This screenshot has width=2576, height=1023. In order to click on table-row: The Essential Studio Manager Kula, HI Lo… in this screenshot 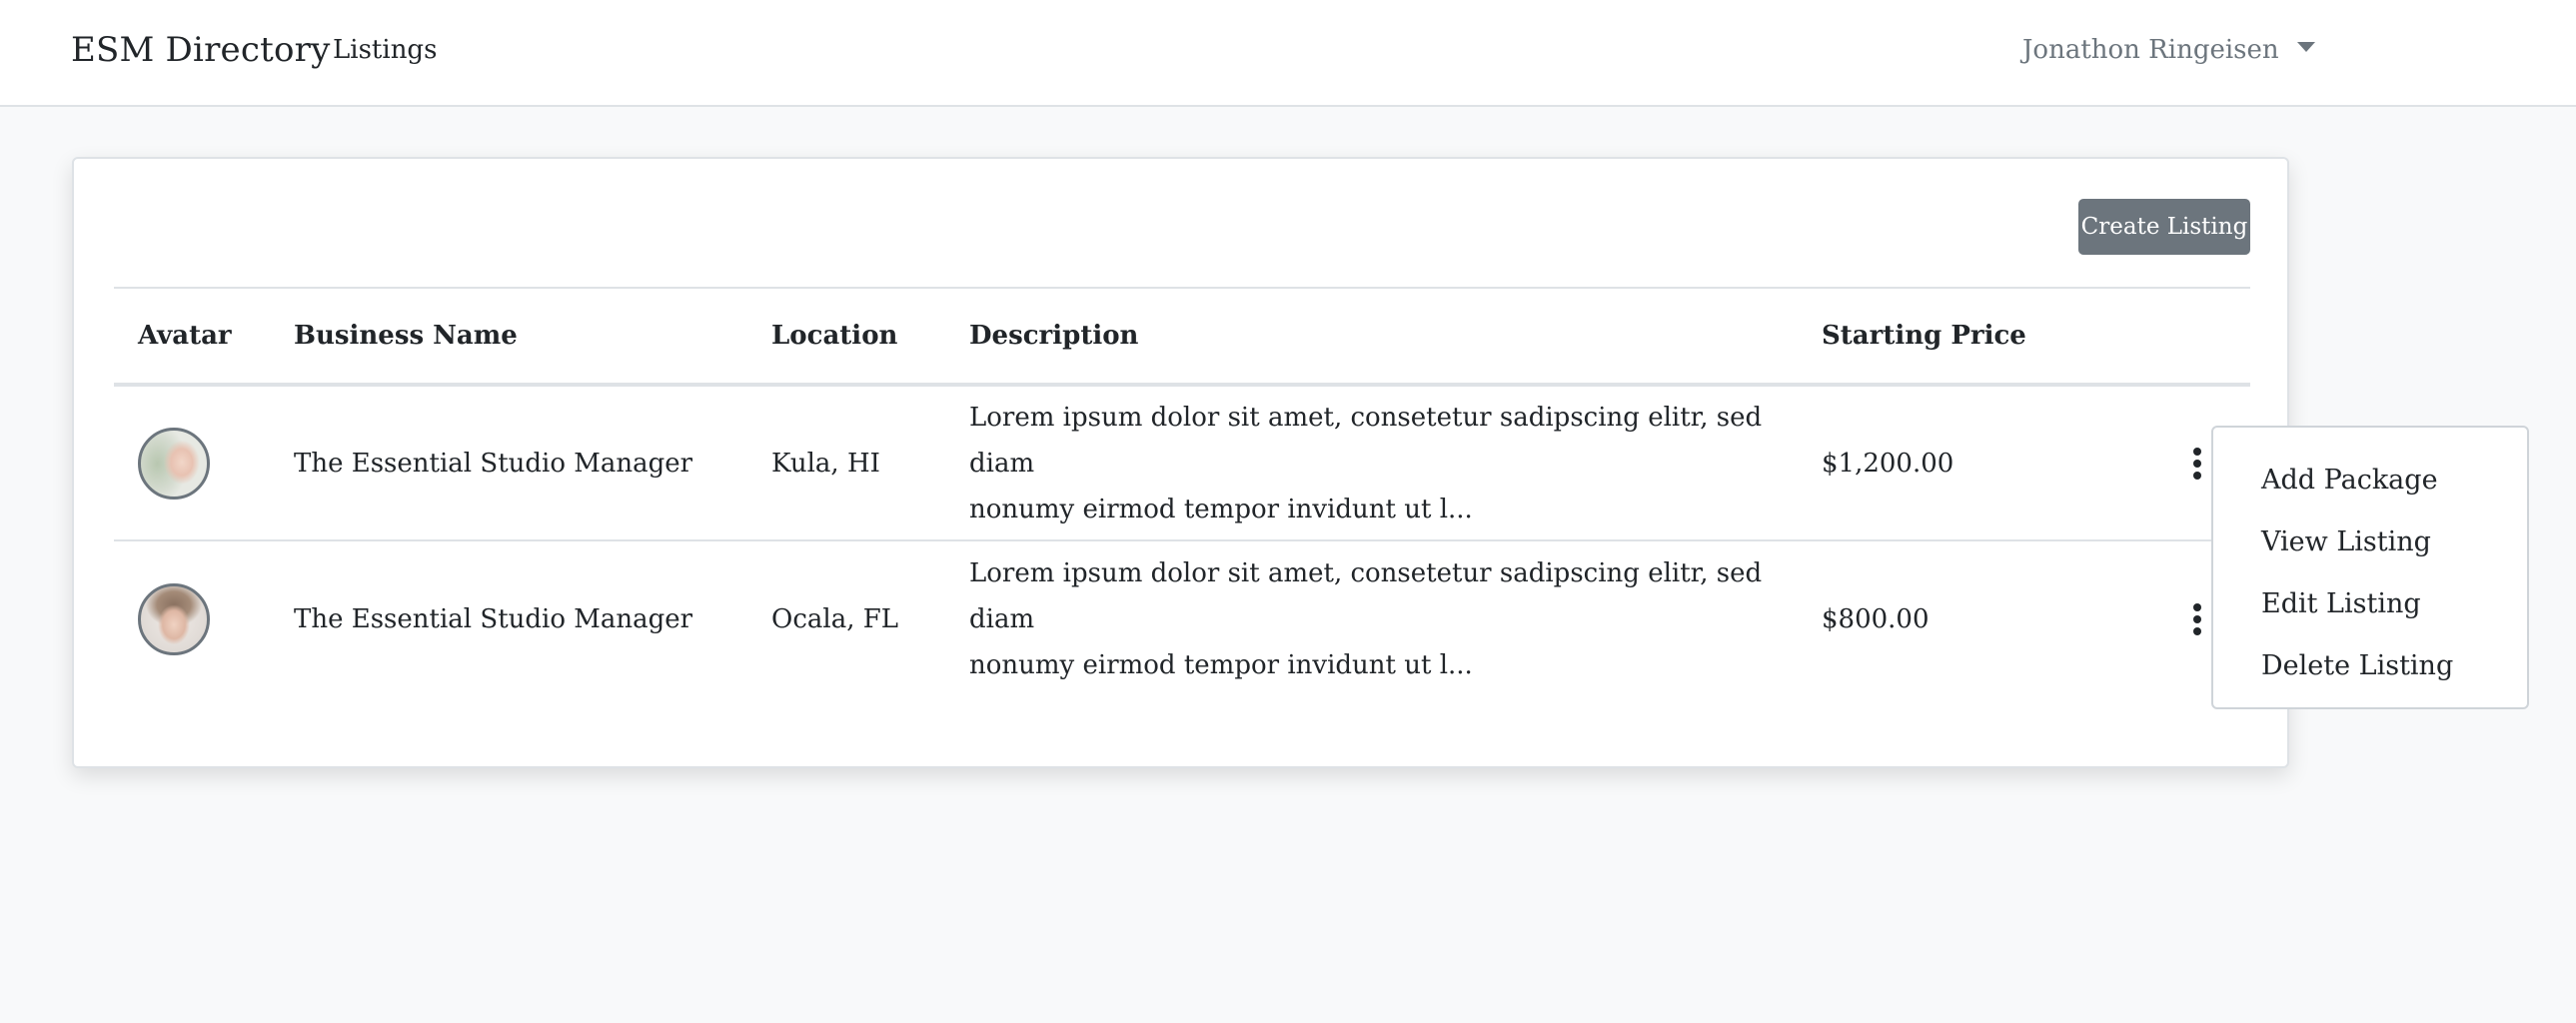, I will do `click(1182, 463)`.